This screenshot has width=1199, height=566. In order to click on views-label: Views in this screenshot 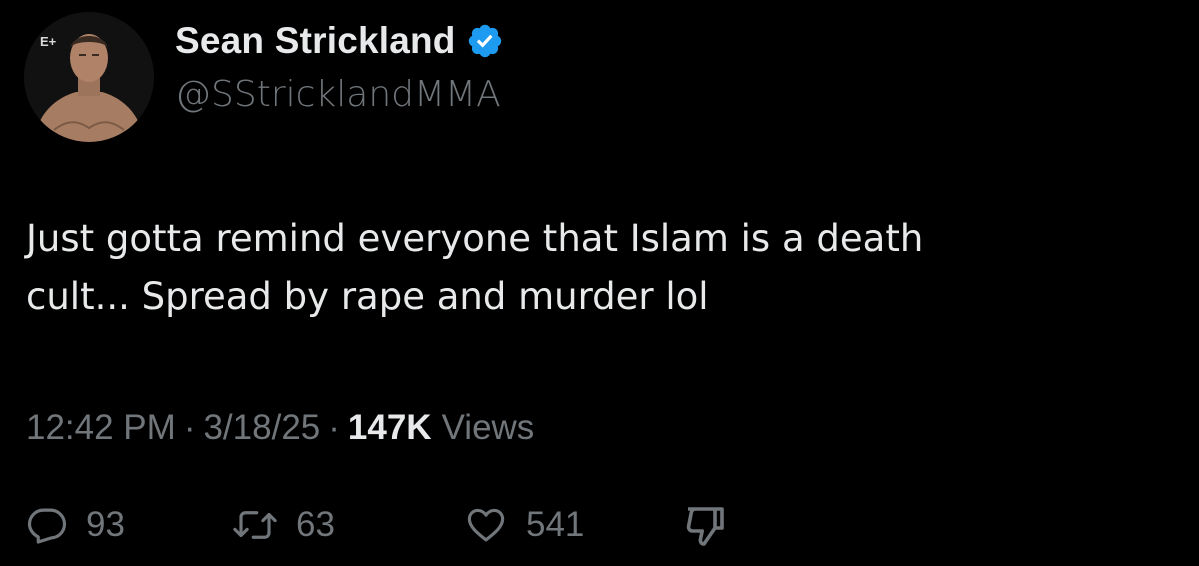, I will do `click(488, 428)`.